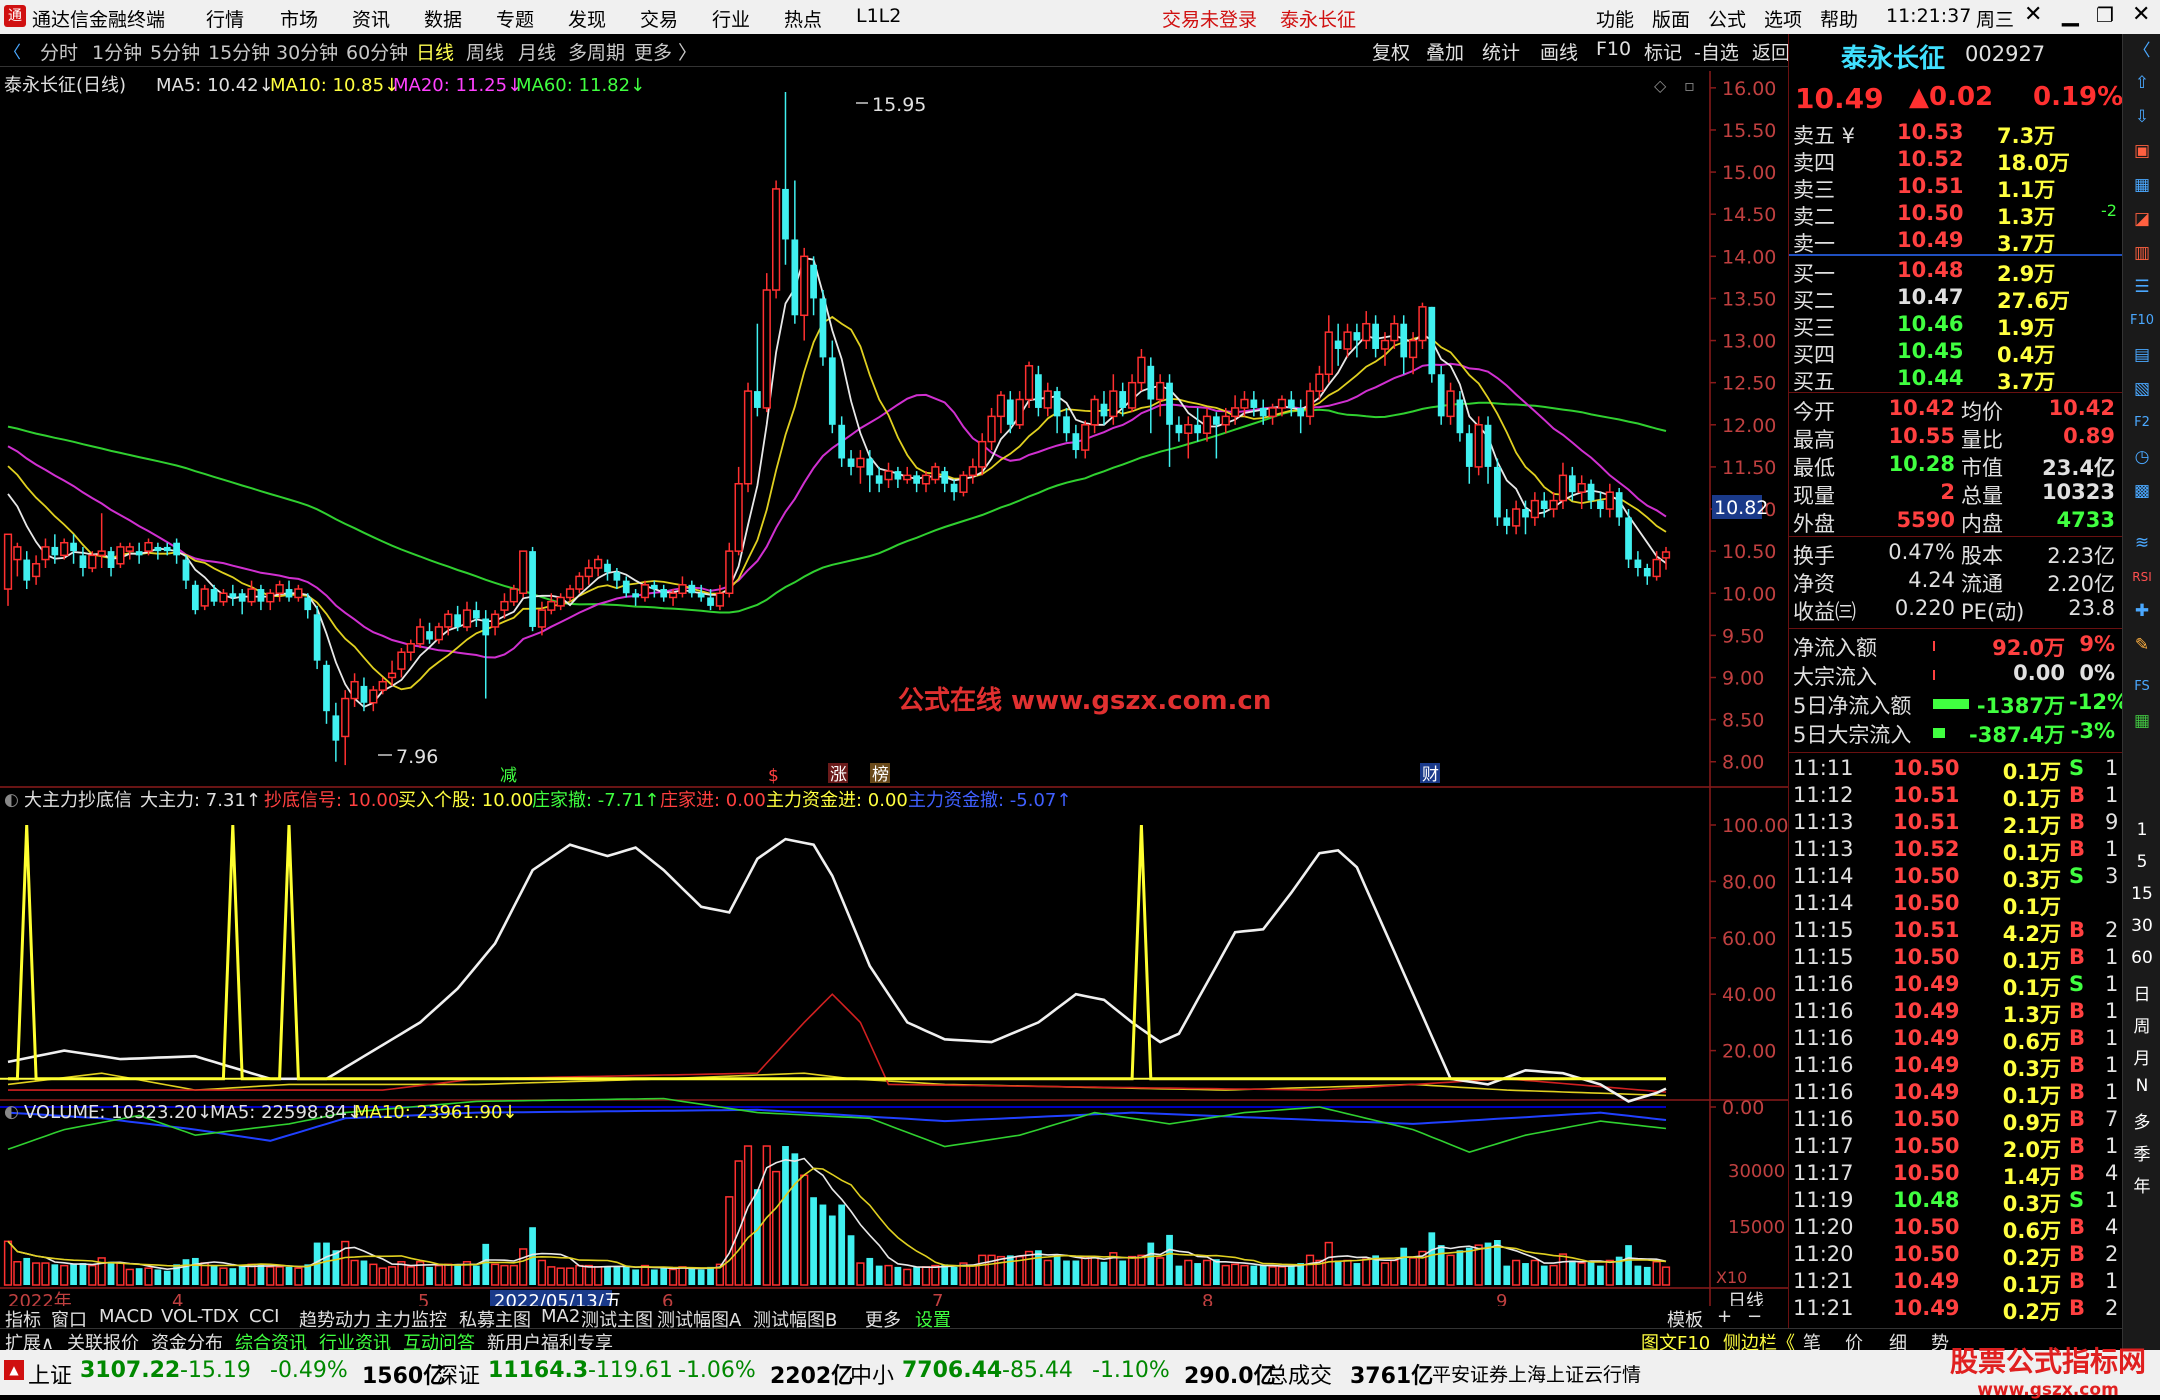 Image resolution: width=2160 pixels, height=1400 pixels. Describe the element at coordinates (1430, 775) in the screenshot. I see `event-mark-cai: 财` at that location.